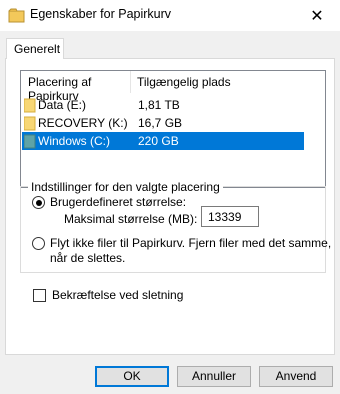 The image size is (340, 394). Describe the element at coordinates (38, 202) in the screenshot. I see `custom-size-radio` at that location.